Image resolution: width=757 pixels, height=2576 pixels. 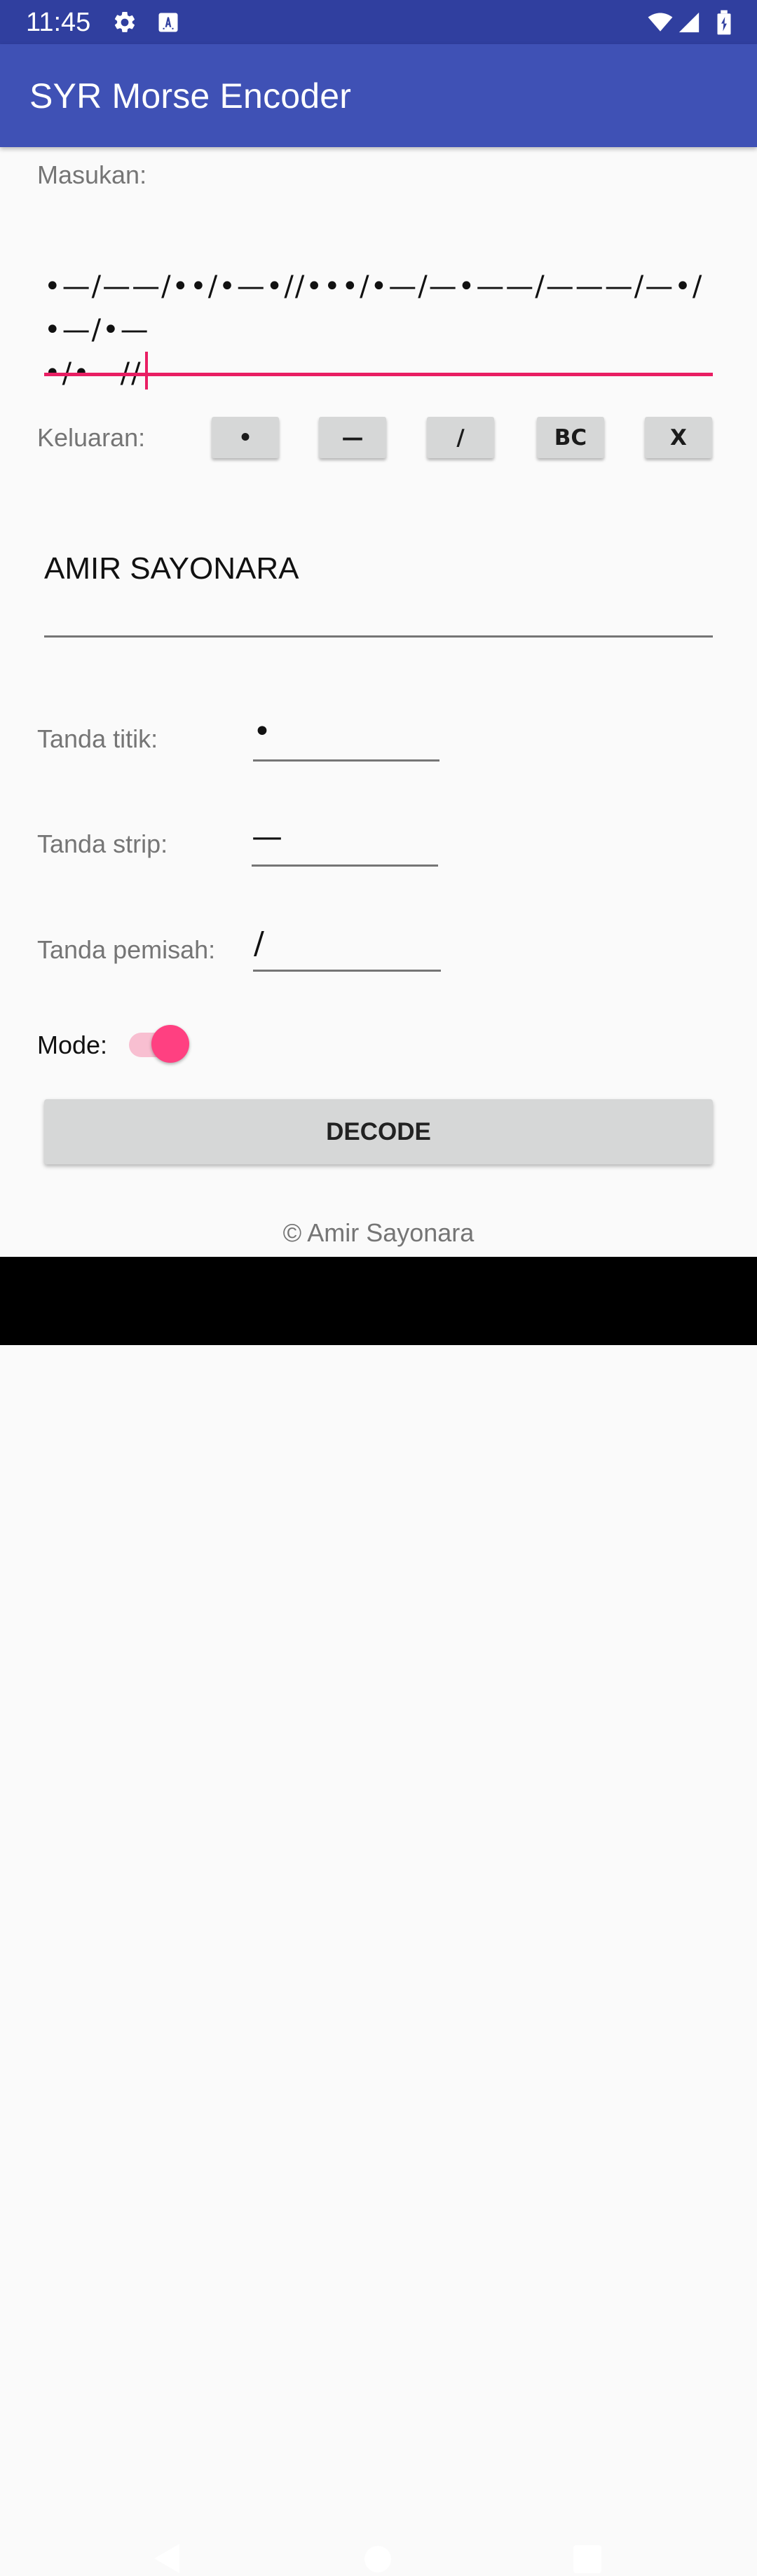 What do you see at coordinates (689, 22) in the screenshot?
I see `signal-icon` at bounding box center [689, 22].